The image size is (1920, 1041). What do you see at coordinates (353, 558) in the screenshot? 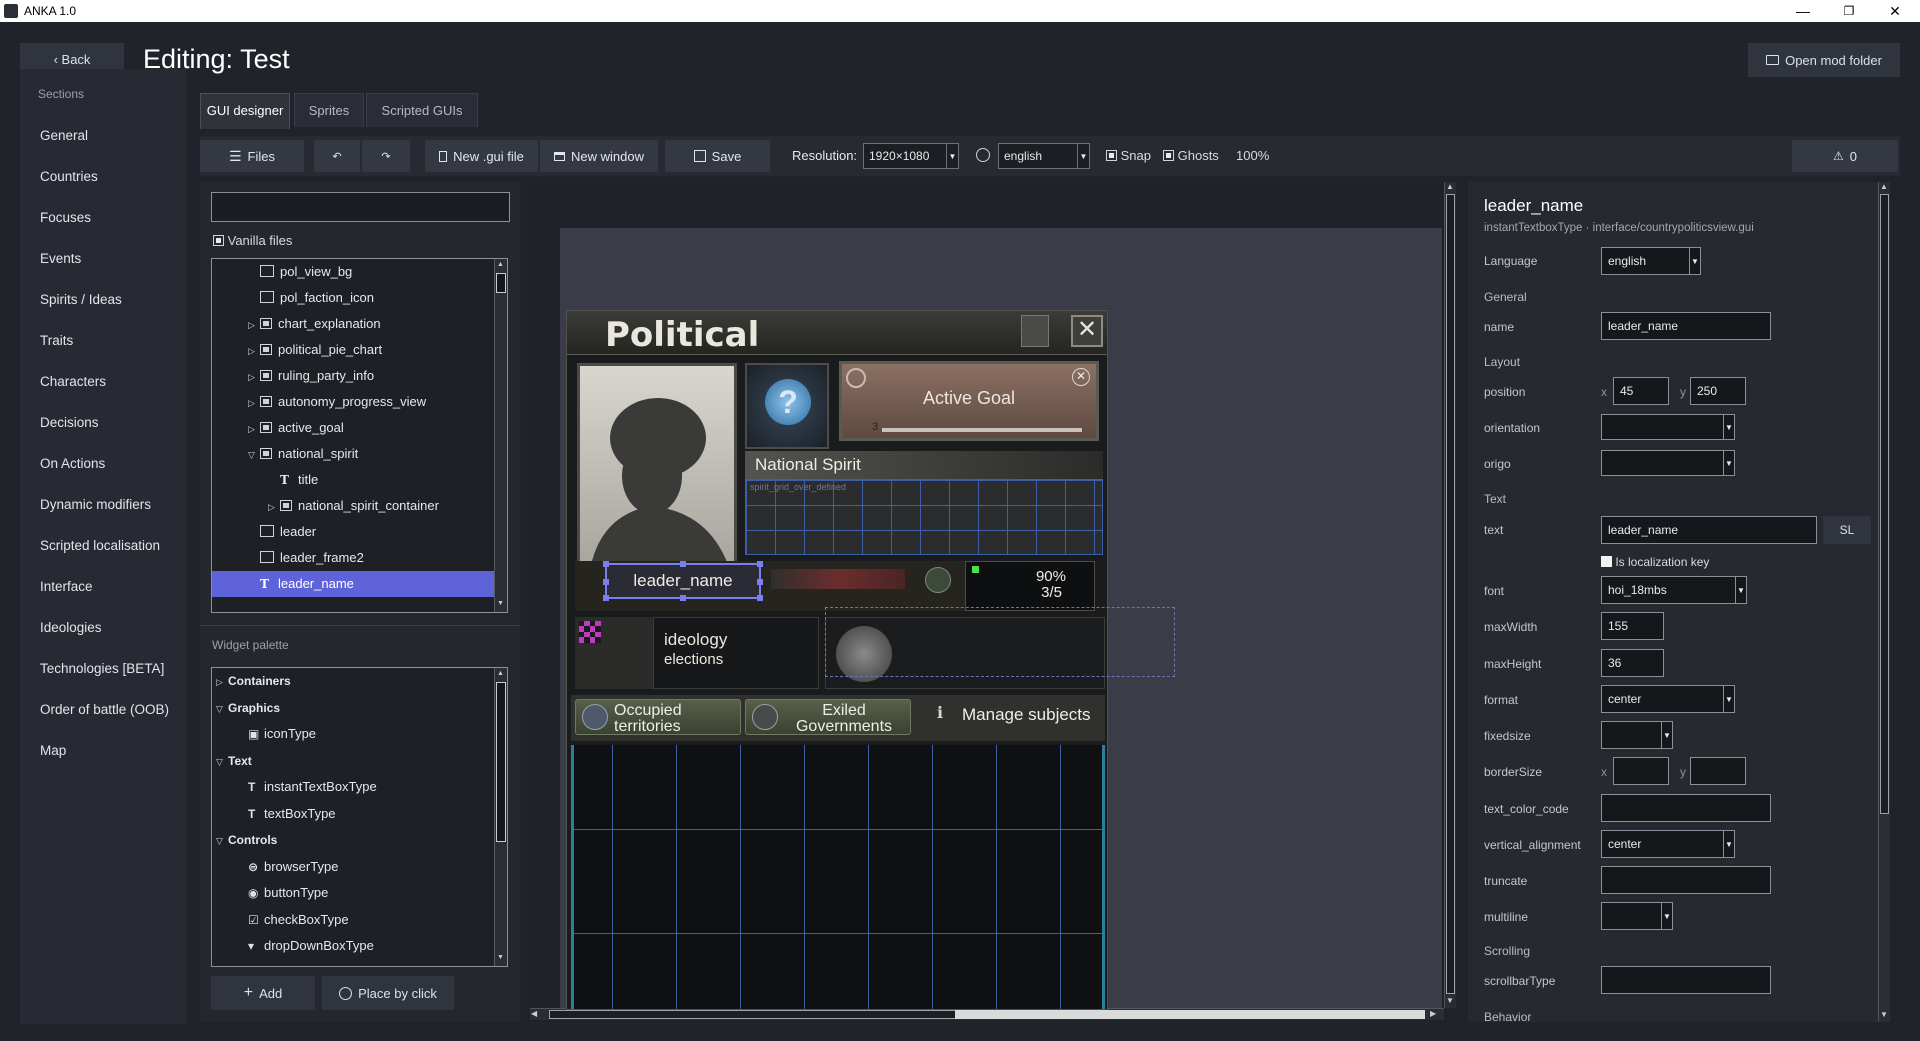
I see `tree-item: leader_frame2` at bounding box center [353, 558].